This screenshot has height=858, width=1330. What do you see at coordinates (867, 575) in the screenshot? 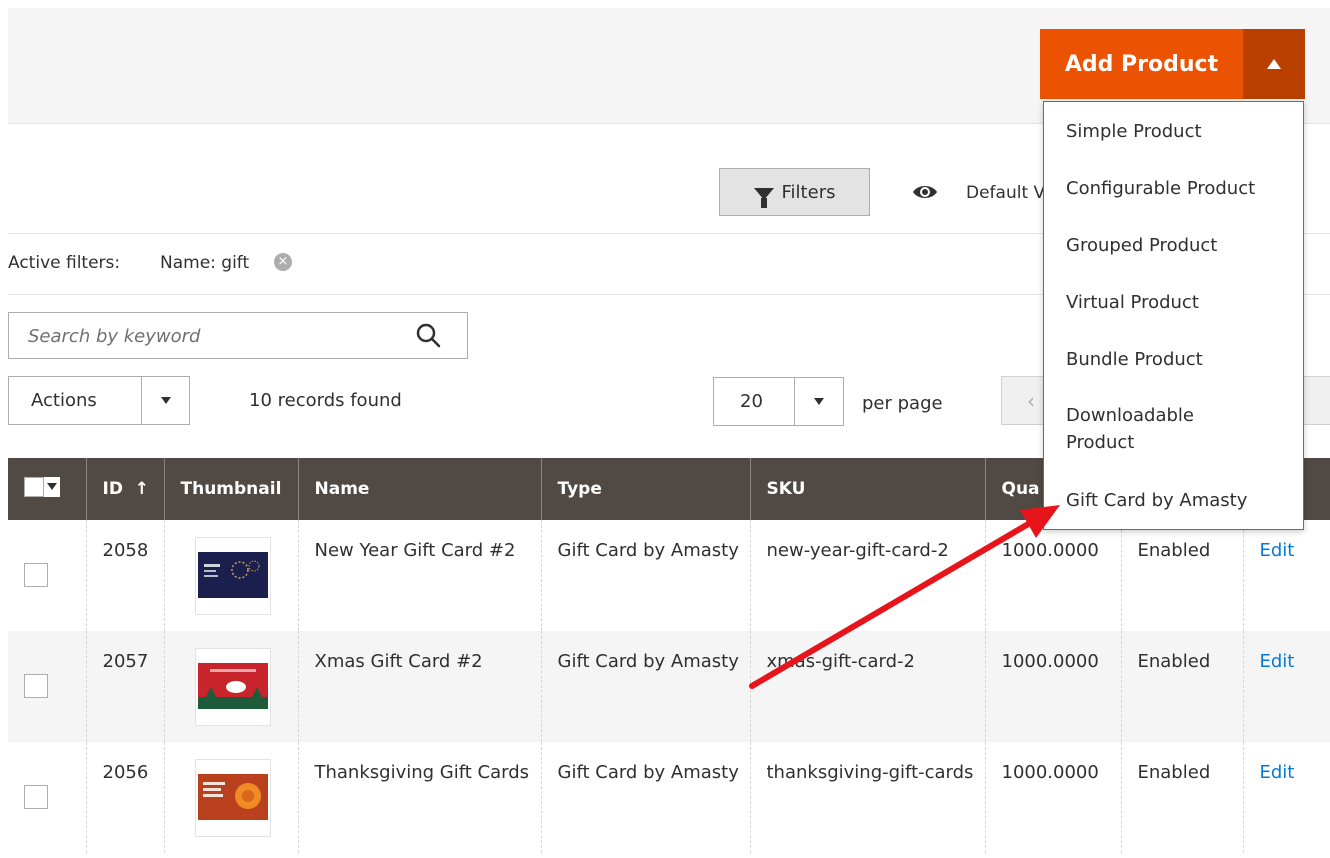
I see `row-sku: new-year-gift-card-2` at bounding box center [867, 575].